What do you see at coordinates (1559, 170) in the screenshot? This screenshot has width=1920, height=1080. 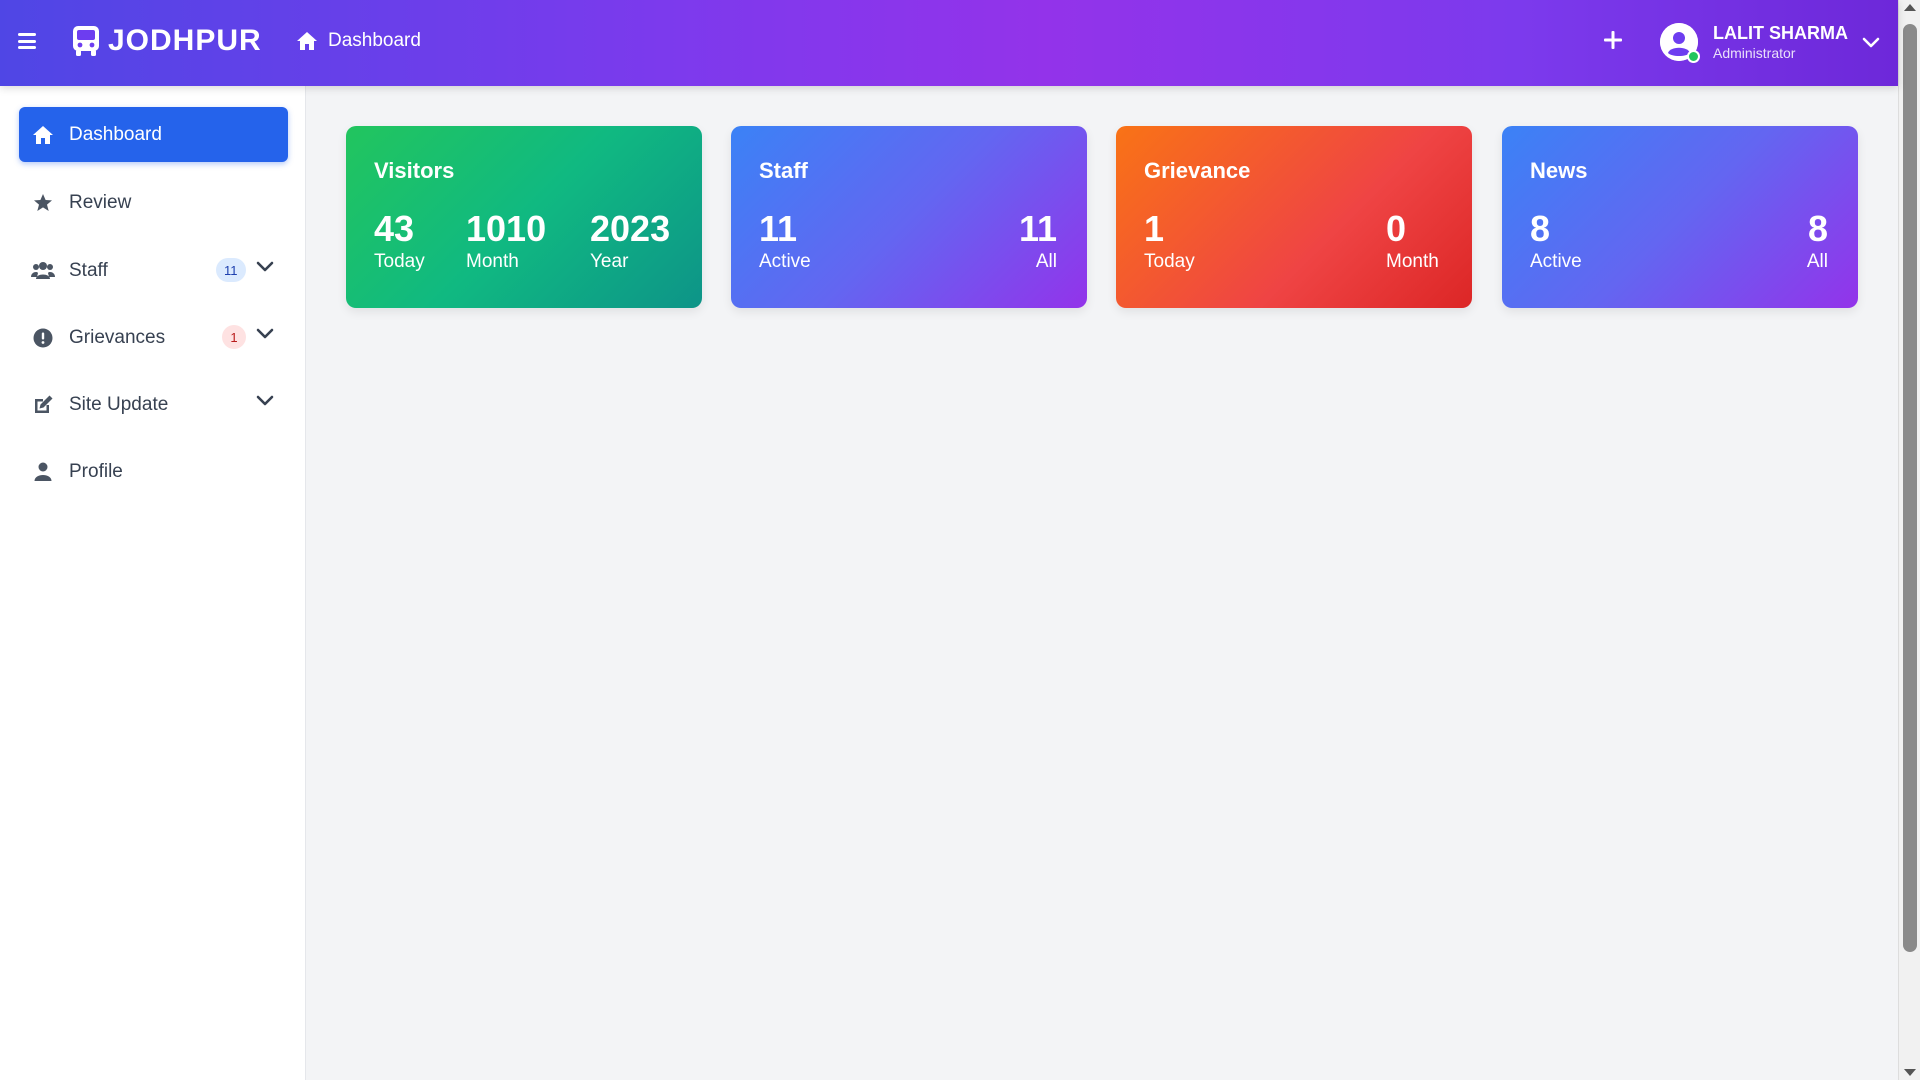 I see `card-title: News` at bounding box center [1559, 170].